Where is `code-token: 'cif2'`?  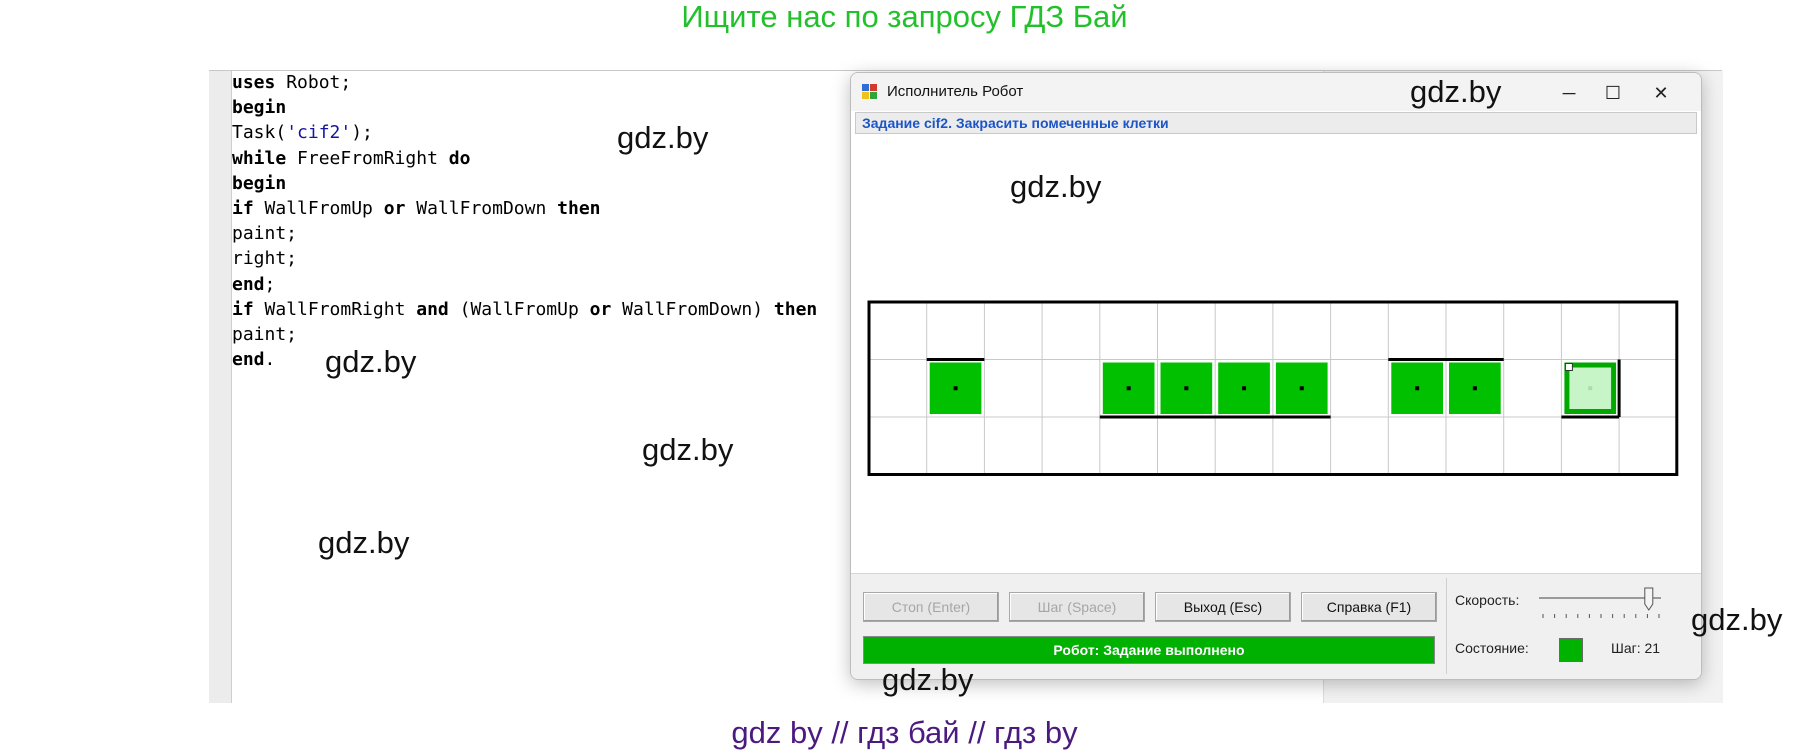
code-token: 'cif2' is located at coordinates (319, 133).